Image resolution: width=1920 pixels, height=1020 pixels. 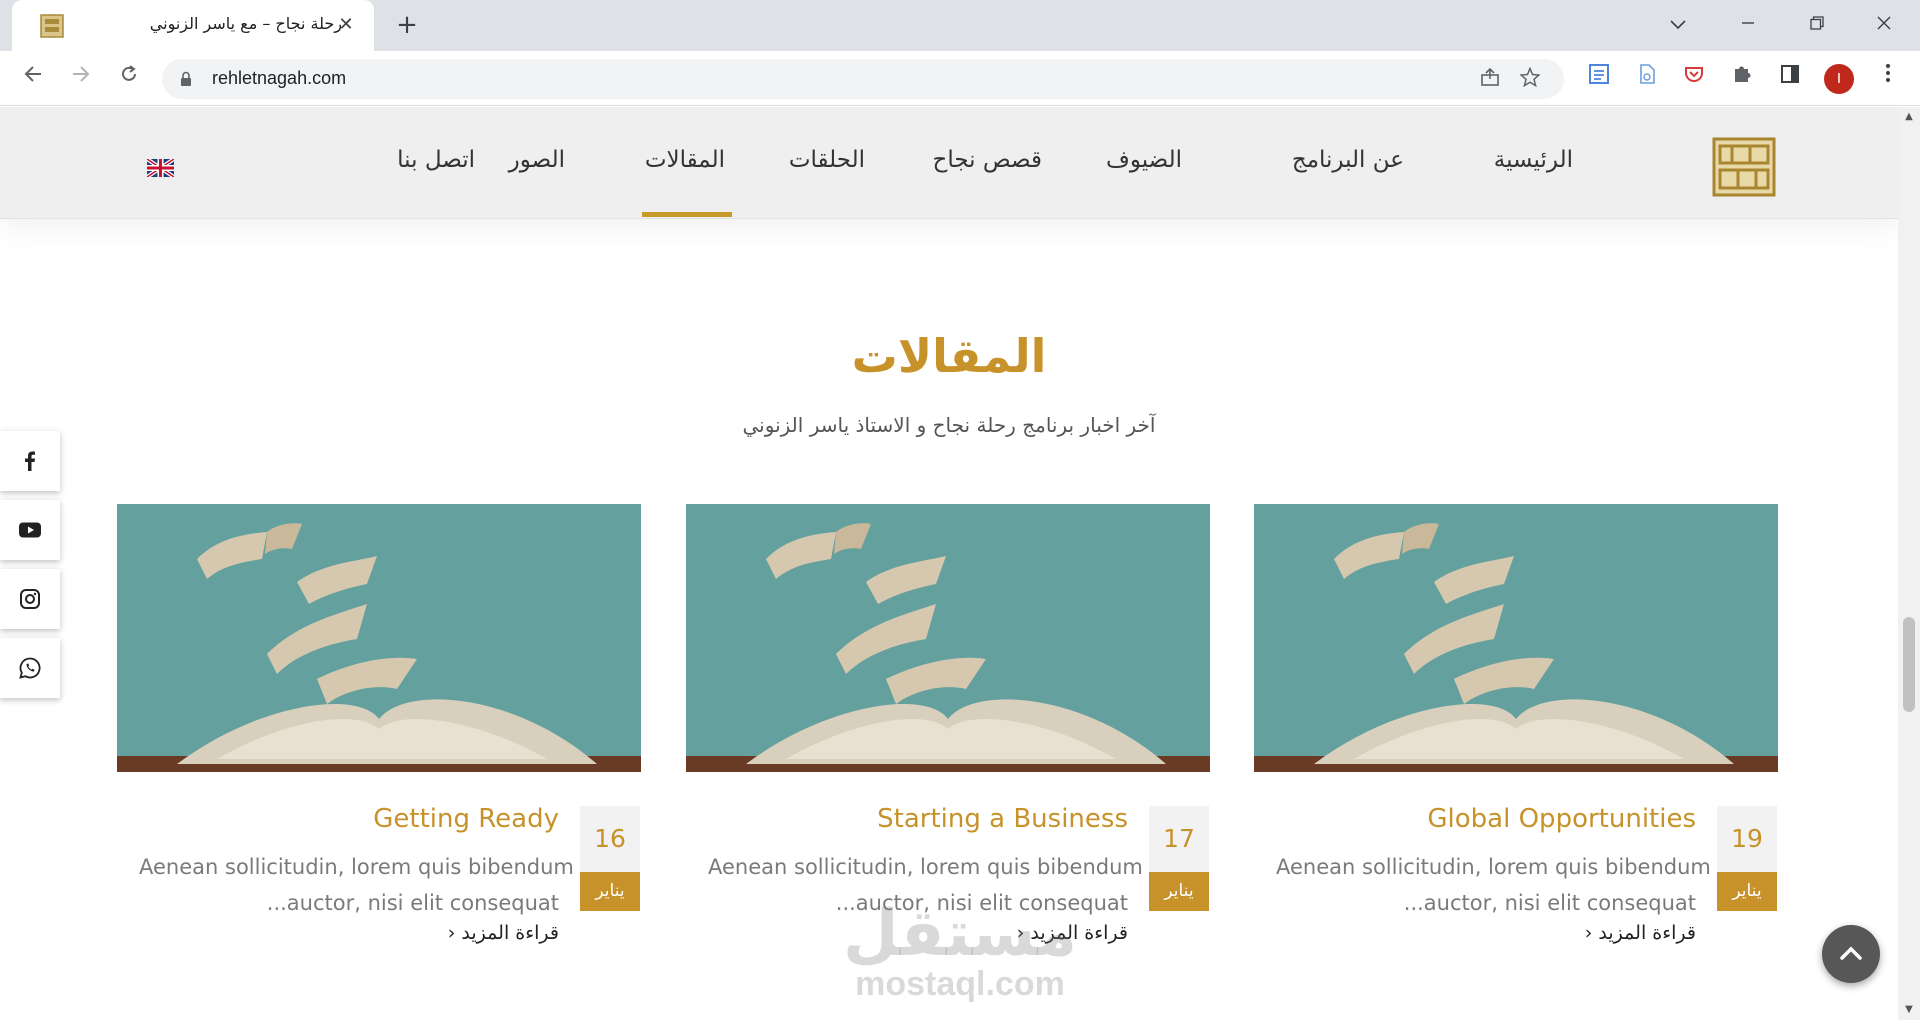 I want to click on nav-home: الرئيسية, so click(x=1533, y=160).